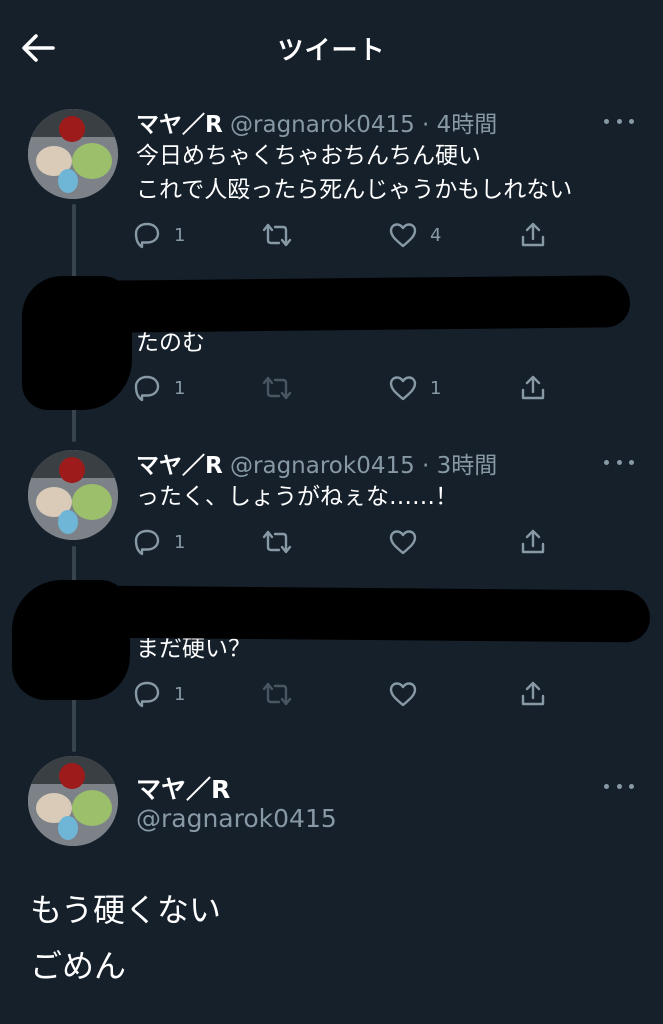 Image resolution: width=663 pixels, height=1024 pixels. Describe the element at coordinates (436, 388) in the screenshot. I see `like-count: 1` at that location.